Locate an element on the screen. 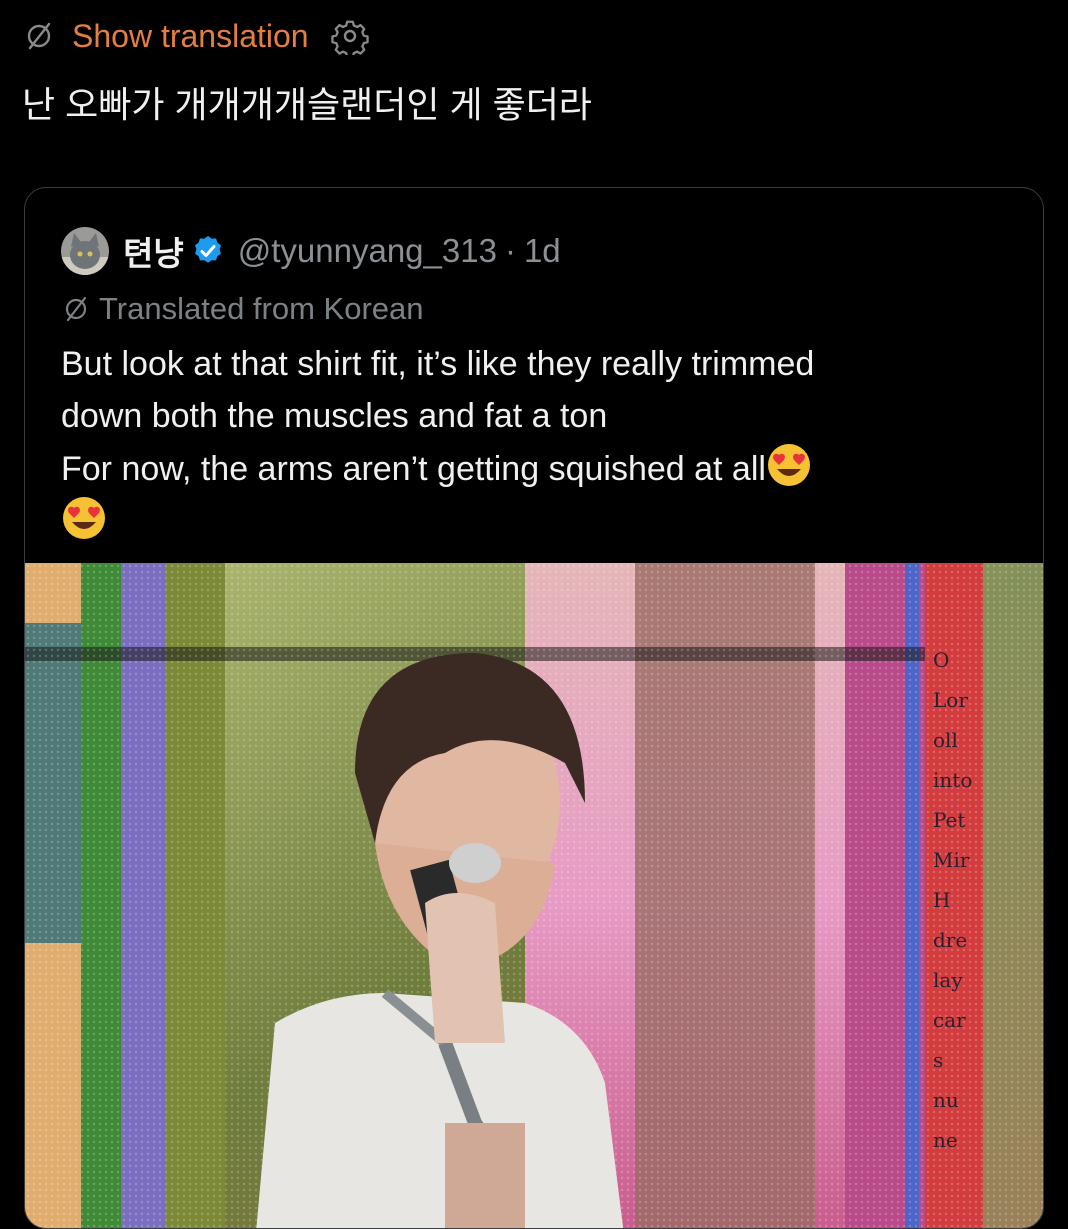 This screenshot has width=1068, height=1229. media-overlay-word: Pet is located at coordinates (949, 820).